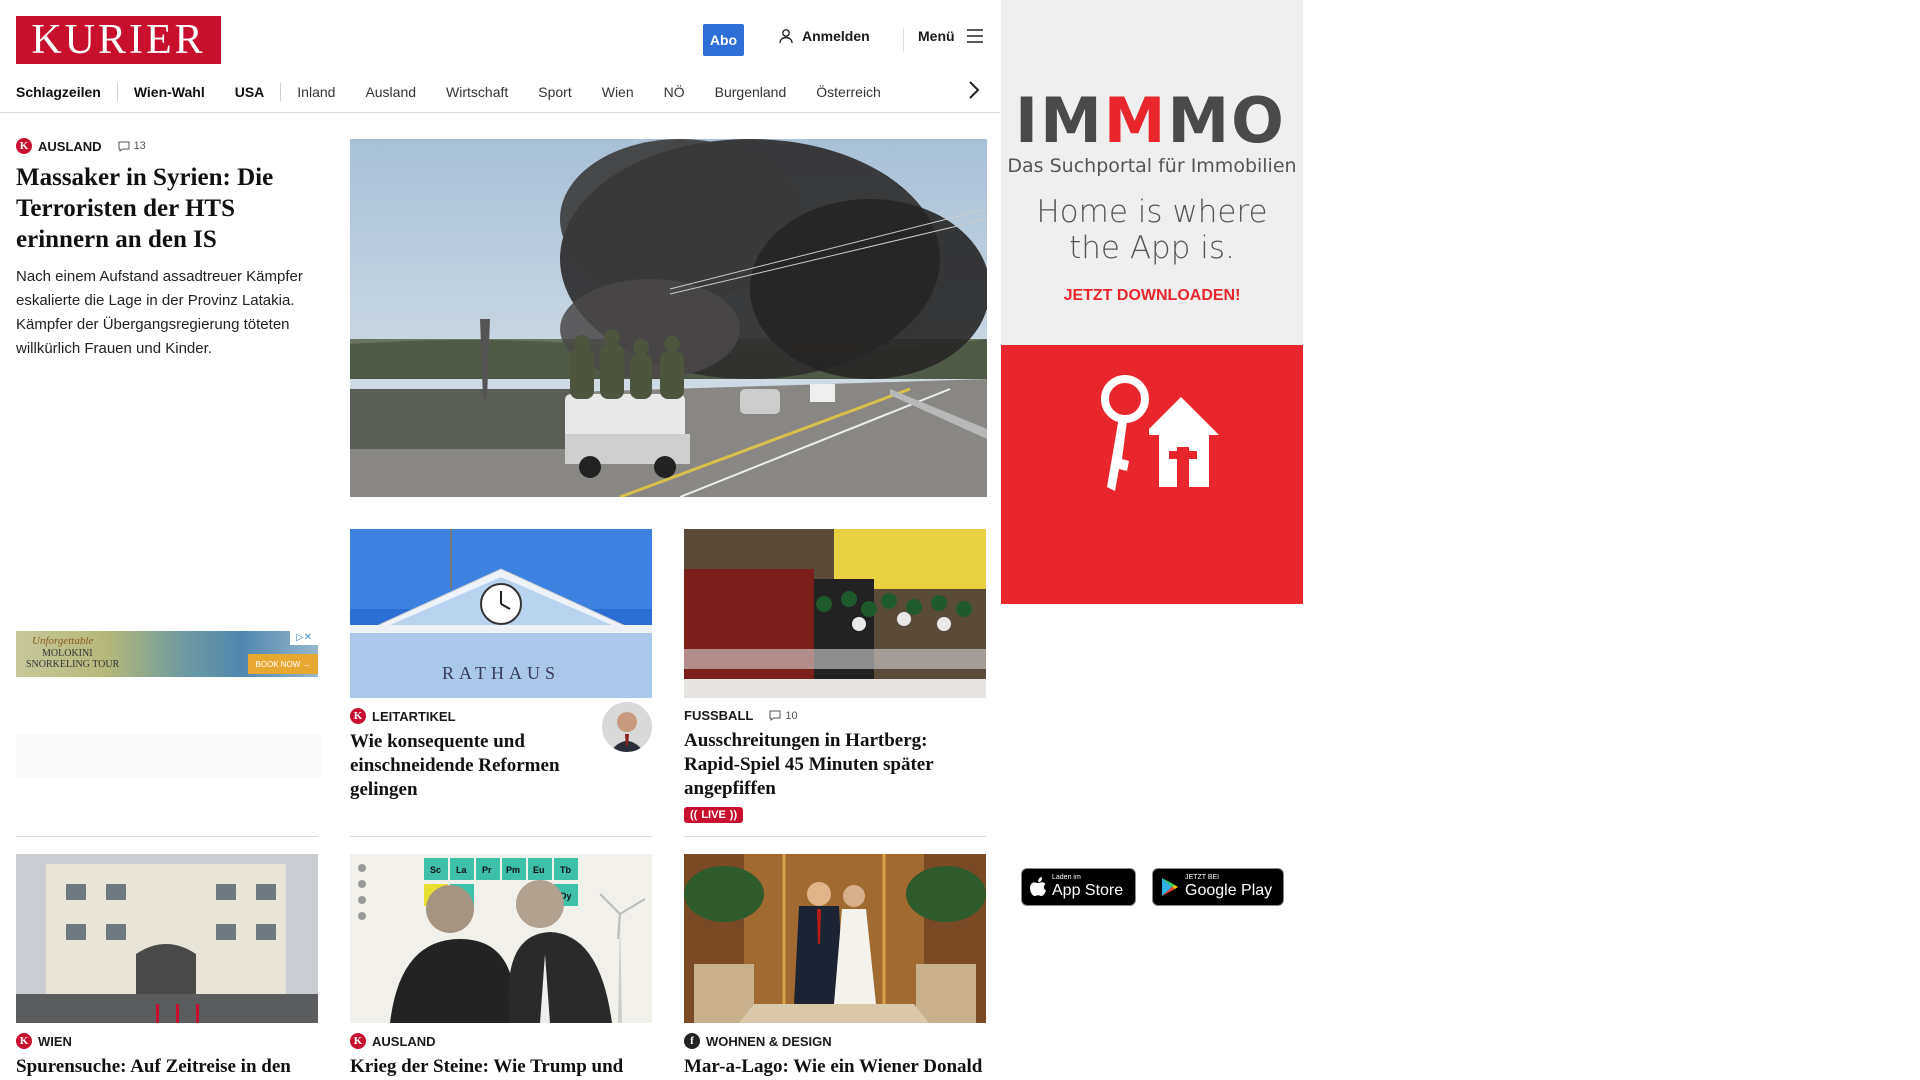  I want to click on nav-item-schlagzeilen: Schlagzeilen, so click(58, 92).